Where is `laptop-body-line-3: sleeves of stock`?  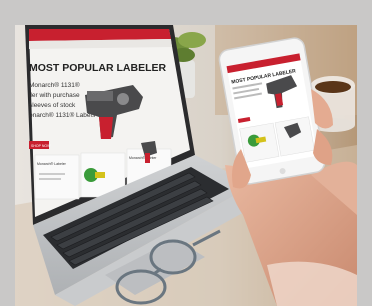 laptop-body-line-3: sleeves of stock is located at coordinates (52, 105).